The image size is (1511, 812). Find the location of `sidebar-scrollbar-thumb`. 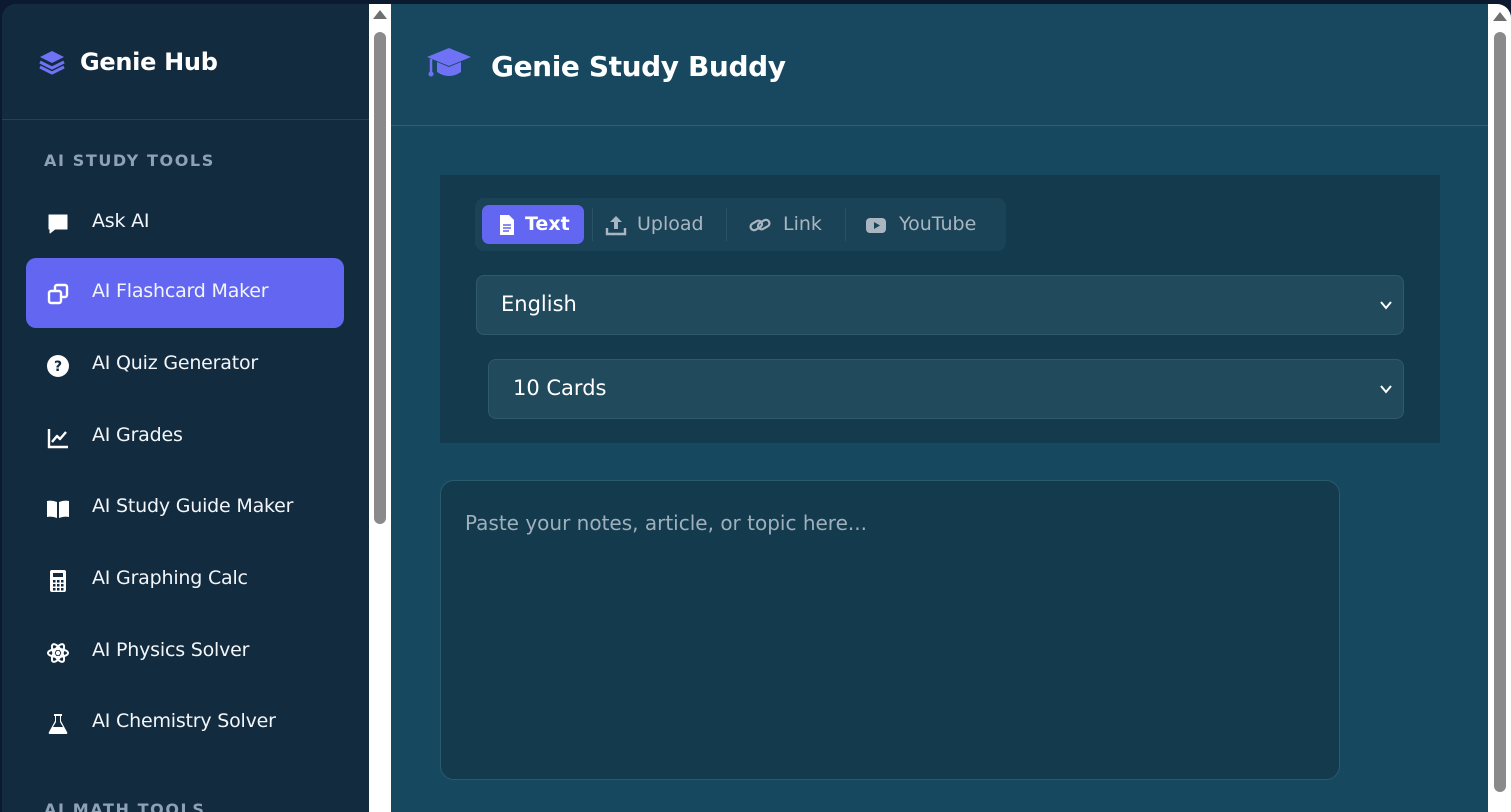

sidebar-scrollbar-thumb is located at coordinates (380, 278).